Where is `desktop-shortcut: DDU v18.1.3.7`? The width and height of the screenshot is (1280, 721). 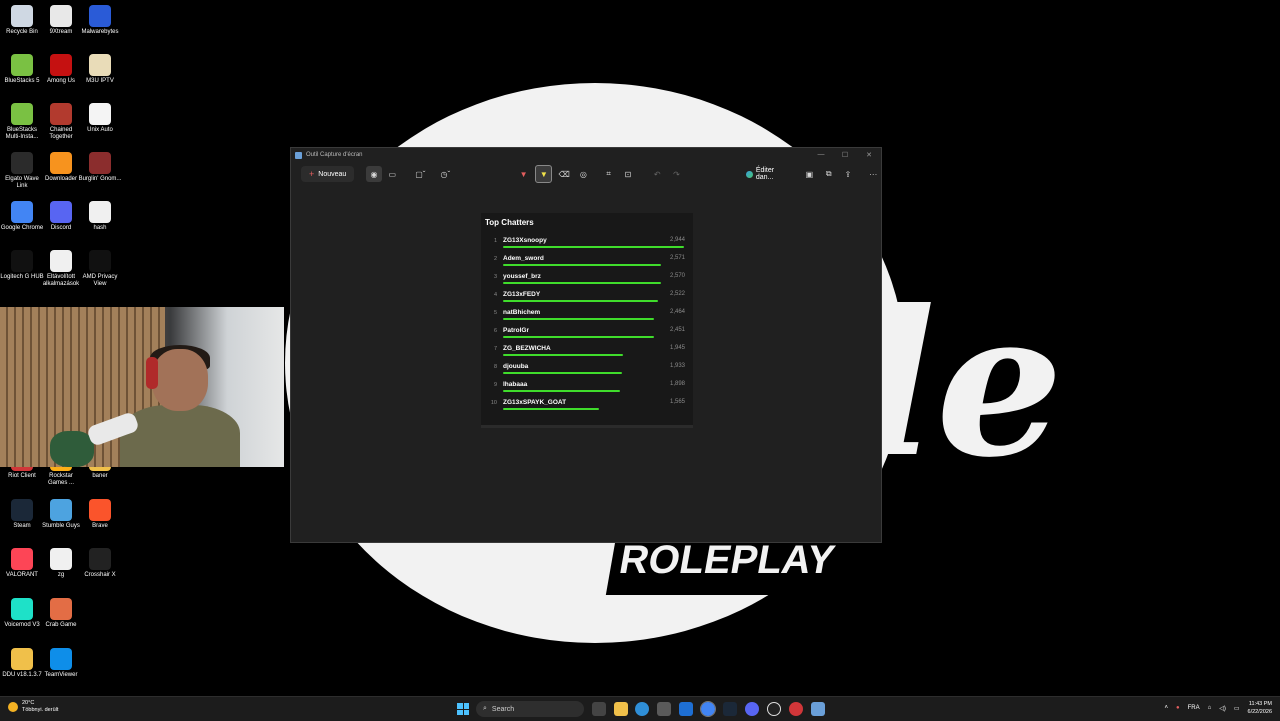 desktop-shortcut: DDU v18.1.3.7 is located at coordinates (22, 663).